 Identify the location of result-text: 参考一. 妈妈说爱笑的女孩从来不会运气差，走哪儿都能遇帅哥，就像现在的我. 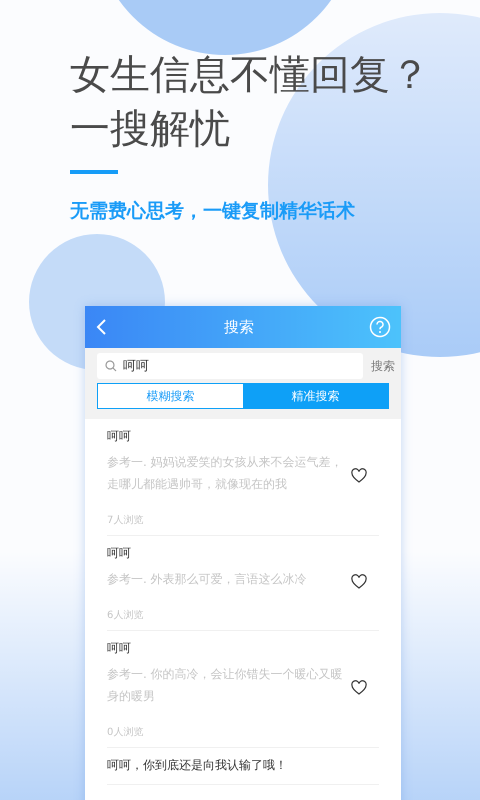
(225, 473).